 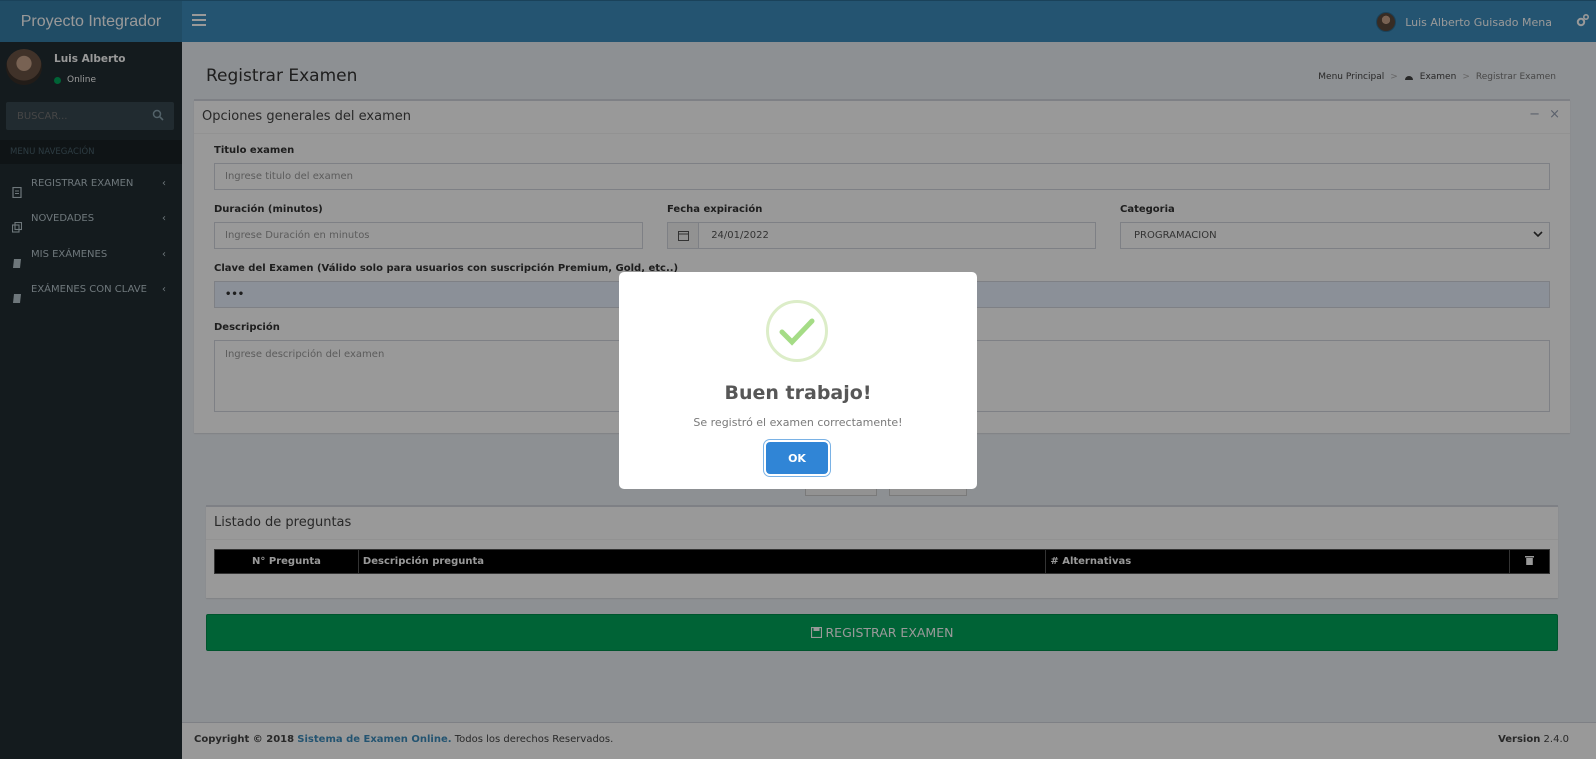 What do you see at coordinates (797, 458) in the screenshot?
I see `ok-button: OK` at bounding box center [797, 458].